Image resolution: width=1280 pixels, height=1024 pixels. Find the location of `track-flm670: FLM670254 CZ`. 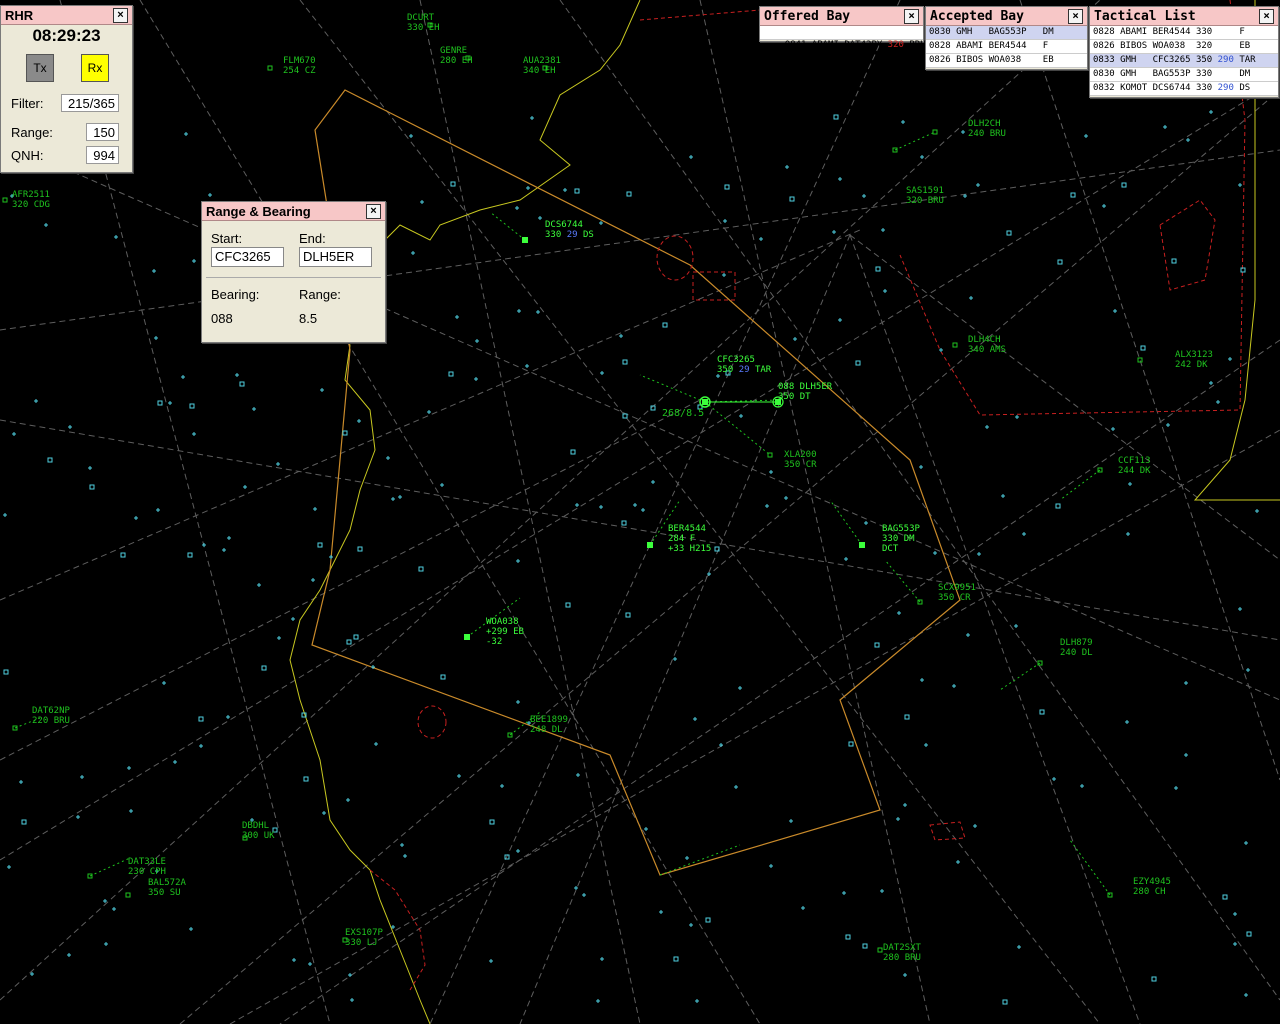

track-flm670: FLM670254 CZ is located at coordinates (291, 66).